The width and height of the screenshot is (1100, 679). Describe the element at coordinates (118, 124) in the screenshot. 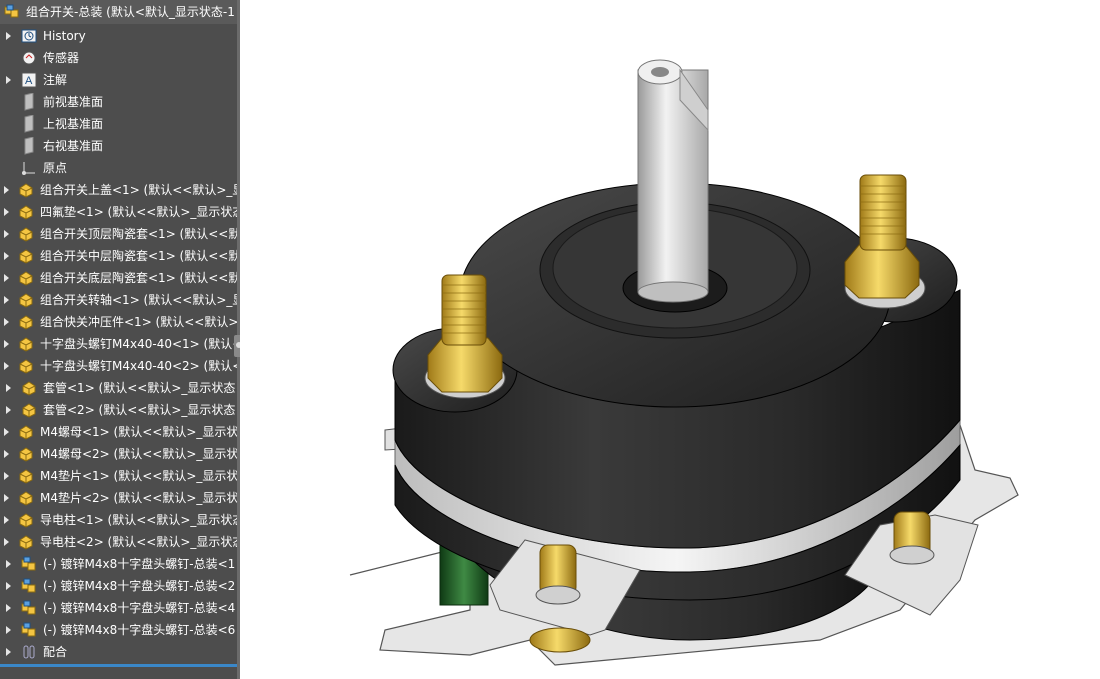

I see `tree-item: 上视基准面` at that location.